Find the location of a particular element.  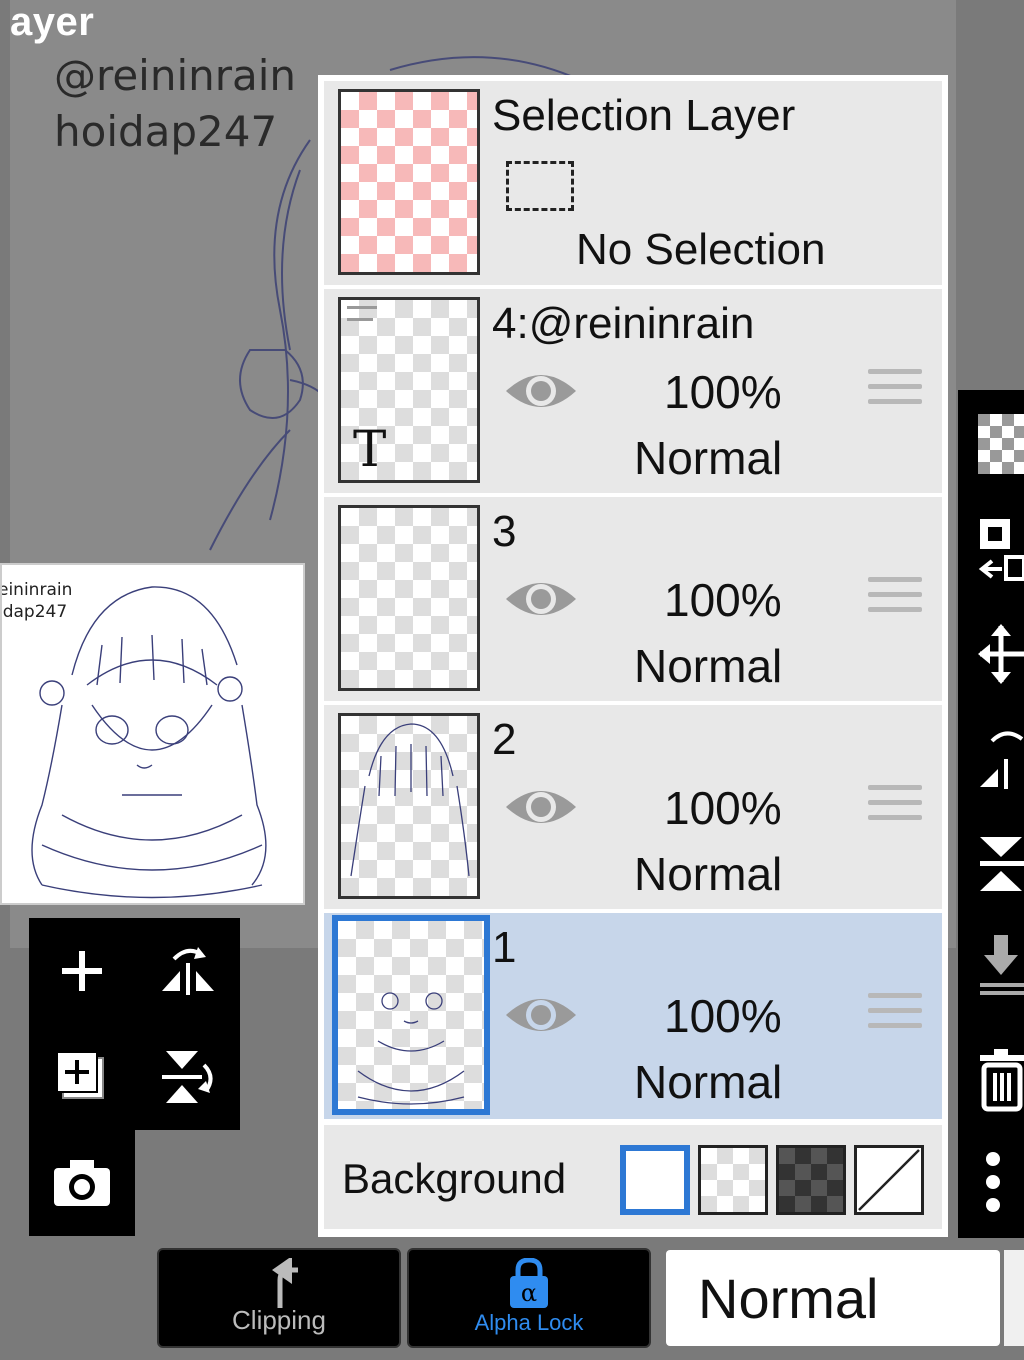

layer-blend-1: Normal is located at coordinates (708, 1082).